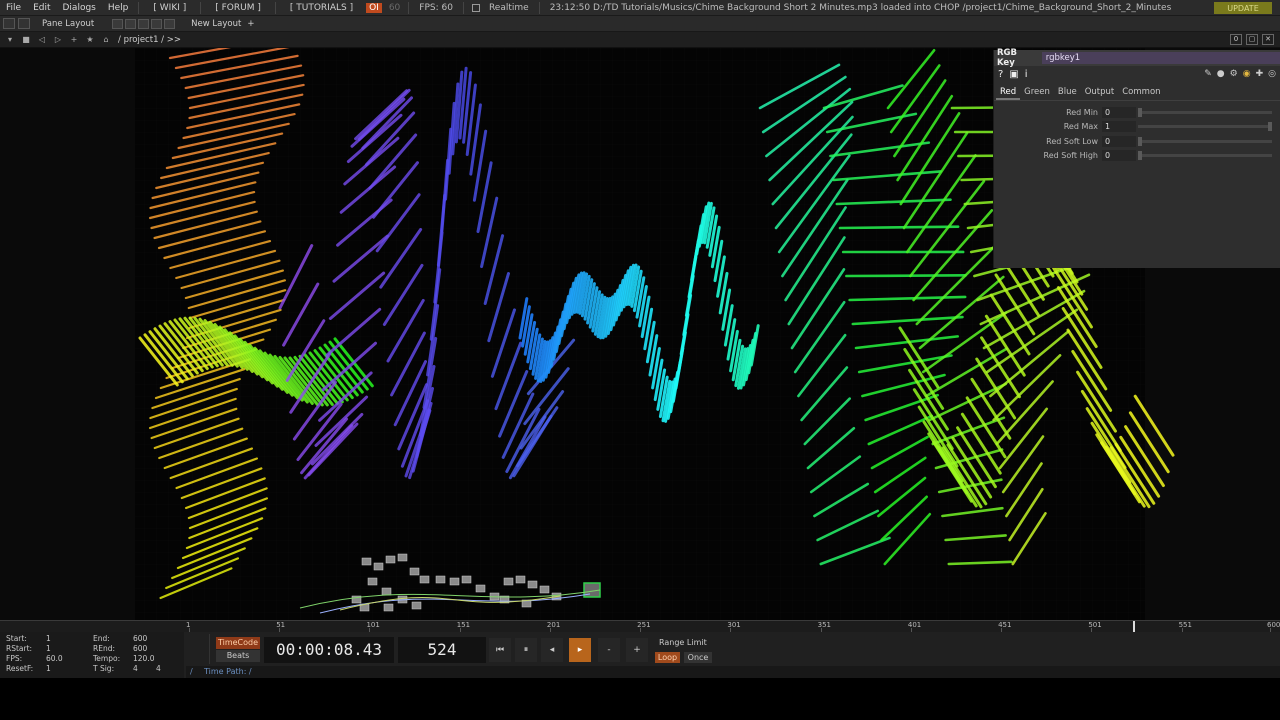  I want to click on layout-4-button, so click(157, 23).